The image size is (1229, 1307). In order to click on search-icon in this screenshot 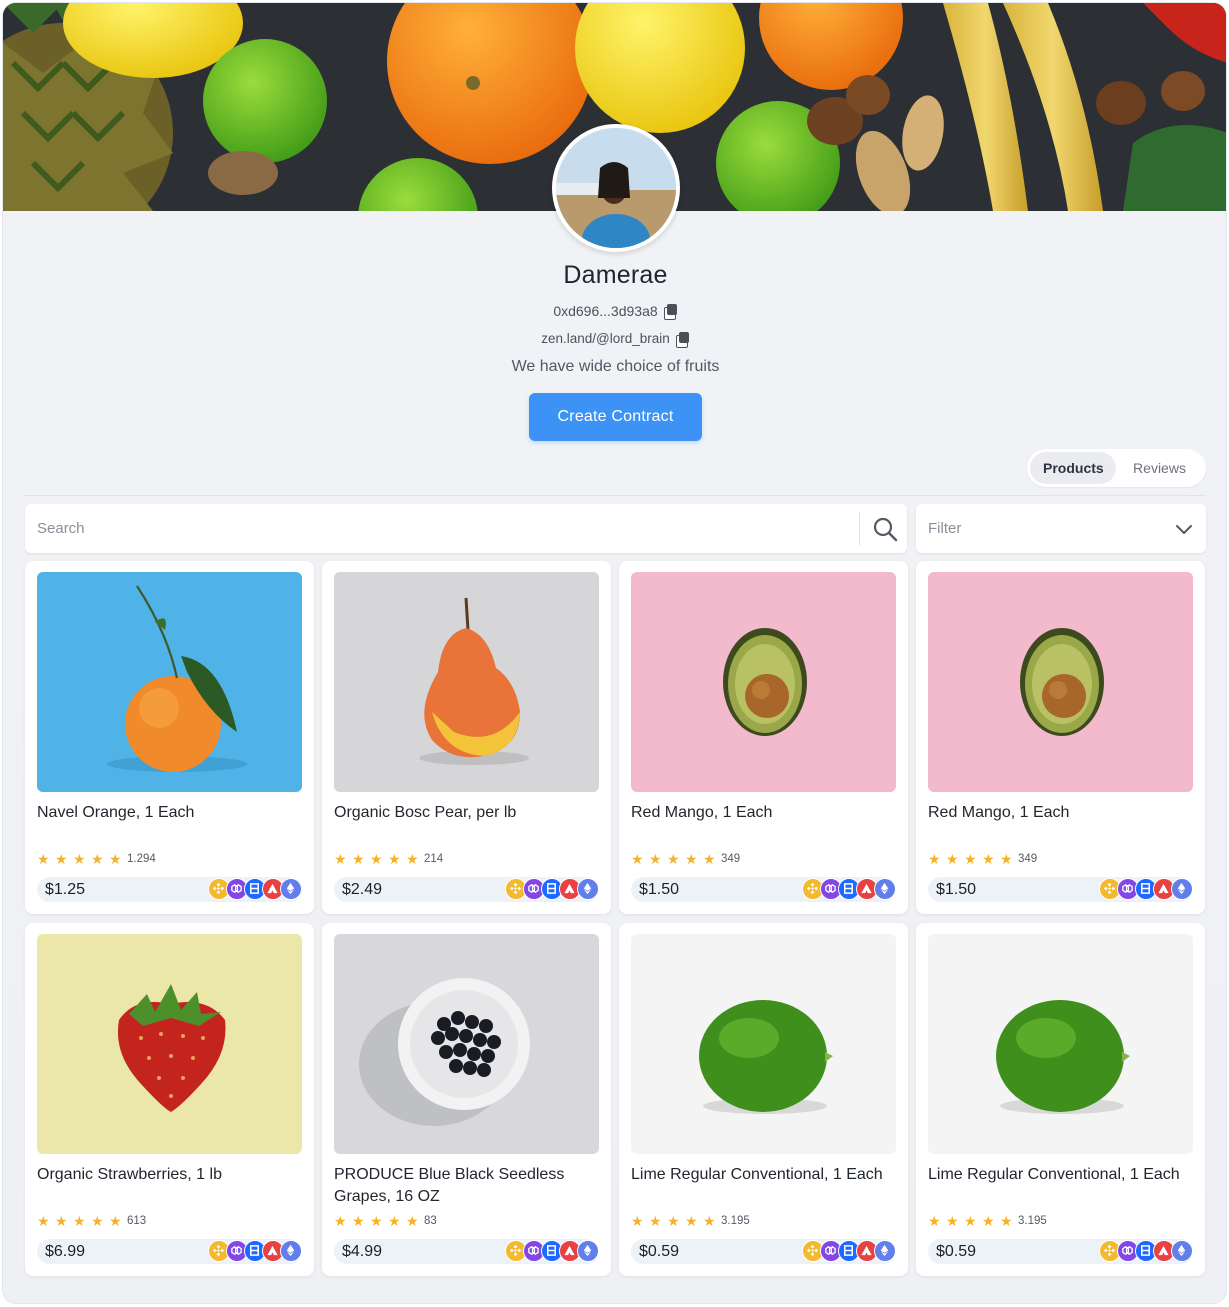, I will do `click(885, 529)`.